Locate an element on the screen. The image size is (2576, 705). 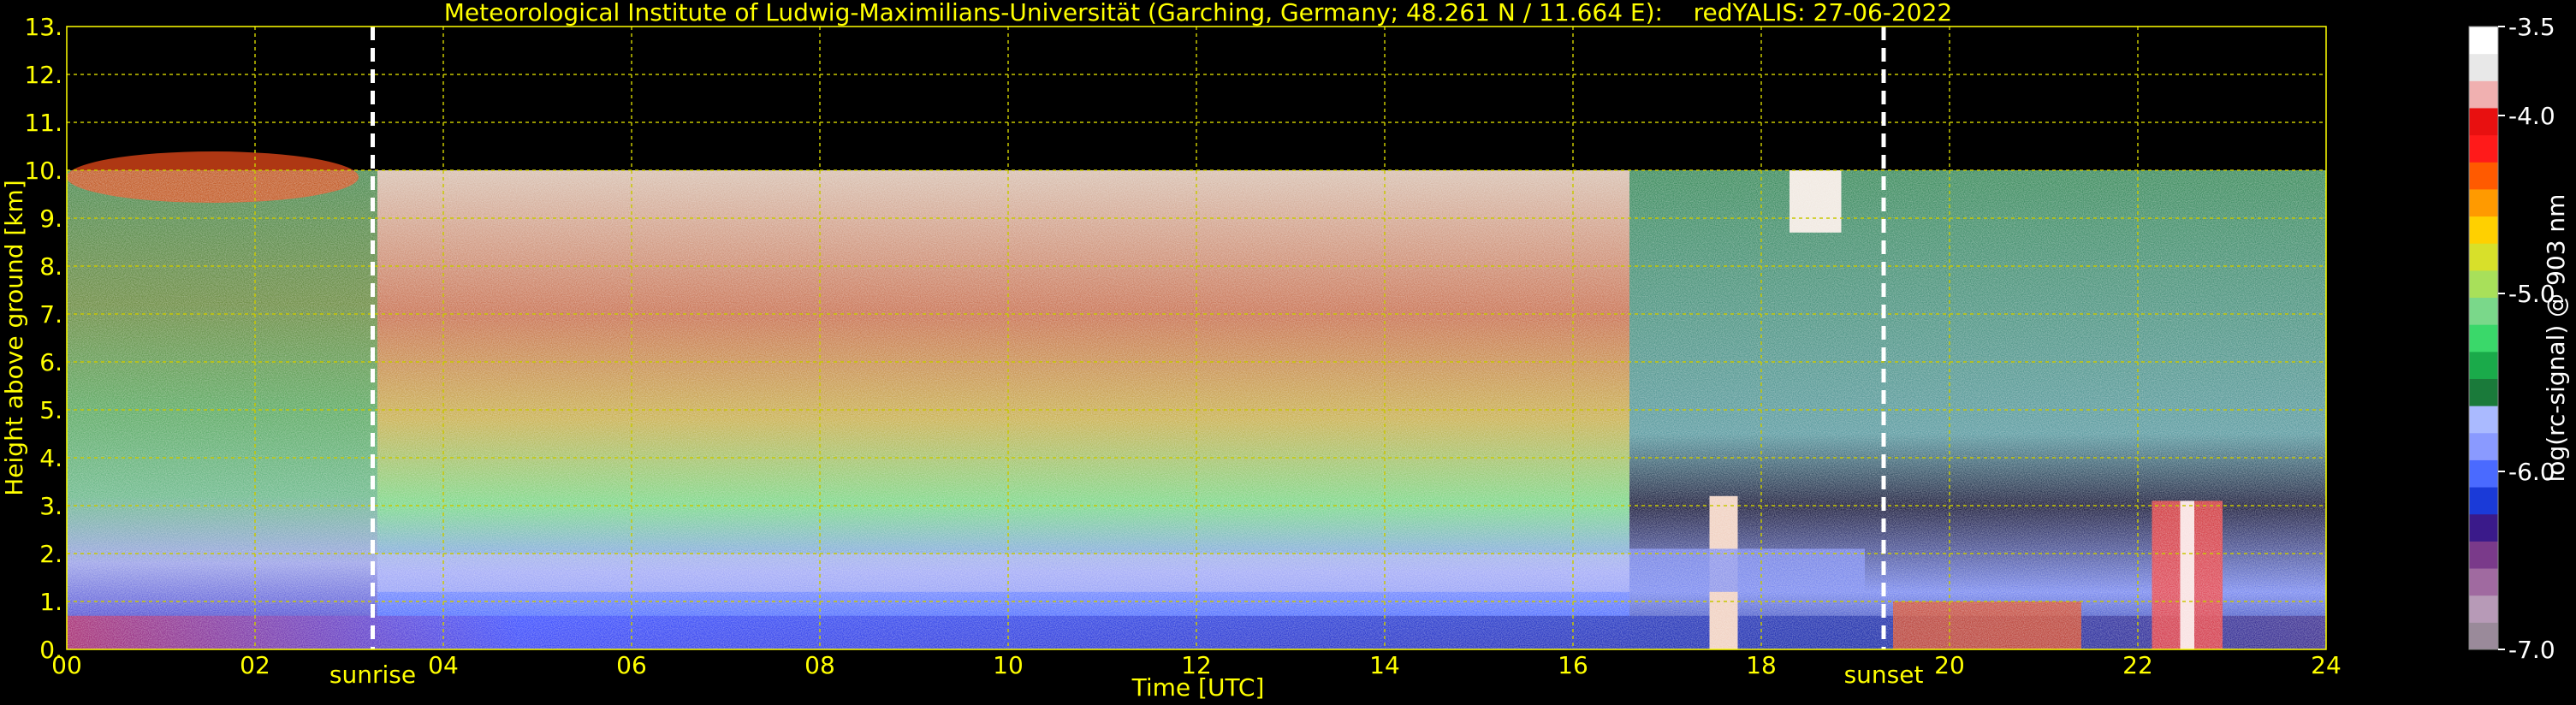
x-tick-label: 16 is located at coordinates (1573, 665).